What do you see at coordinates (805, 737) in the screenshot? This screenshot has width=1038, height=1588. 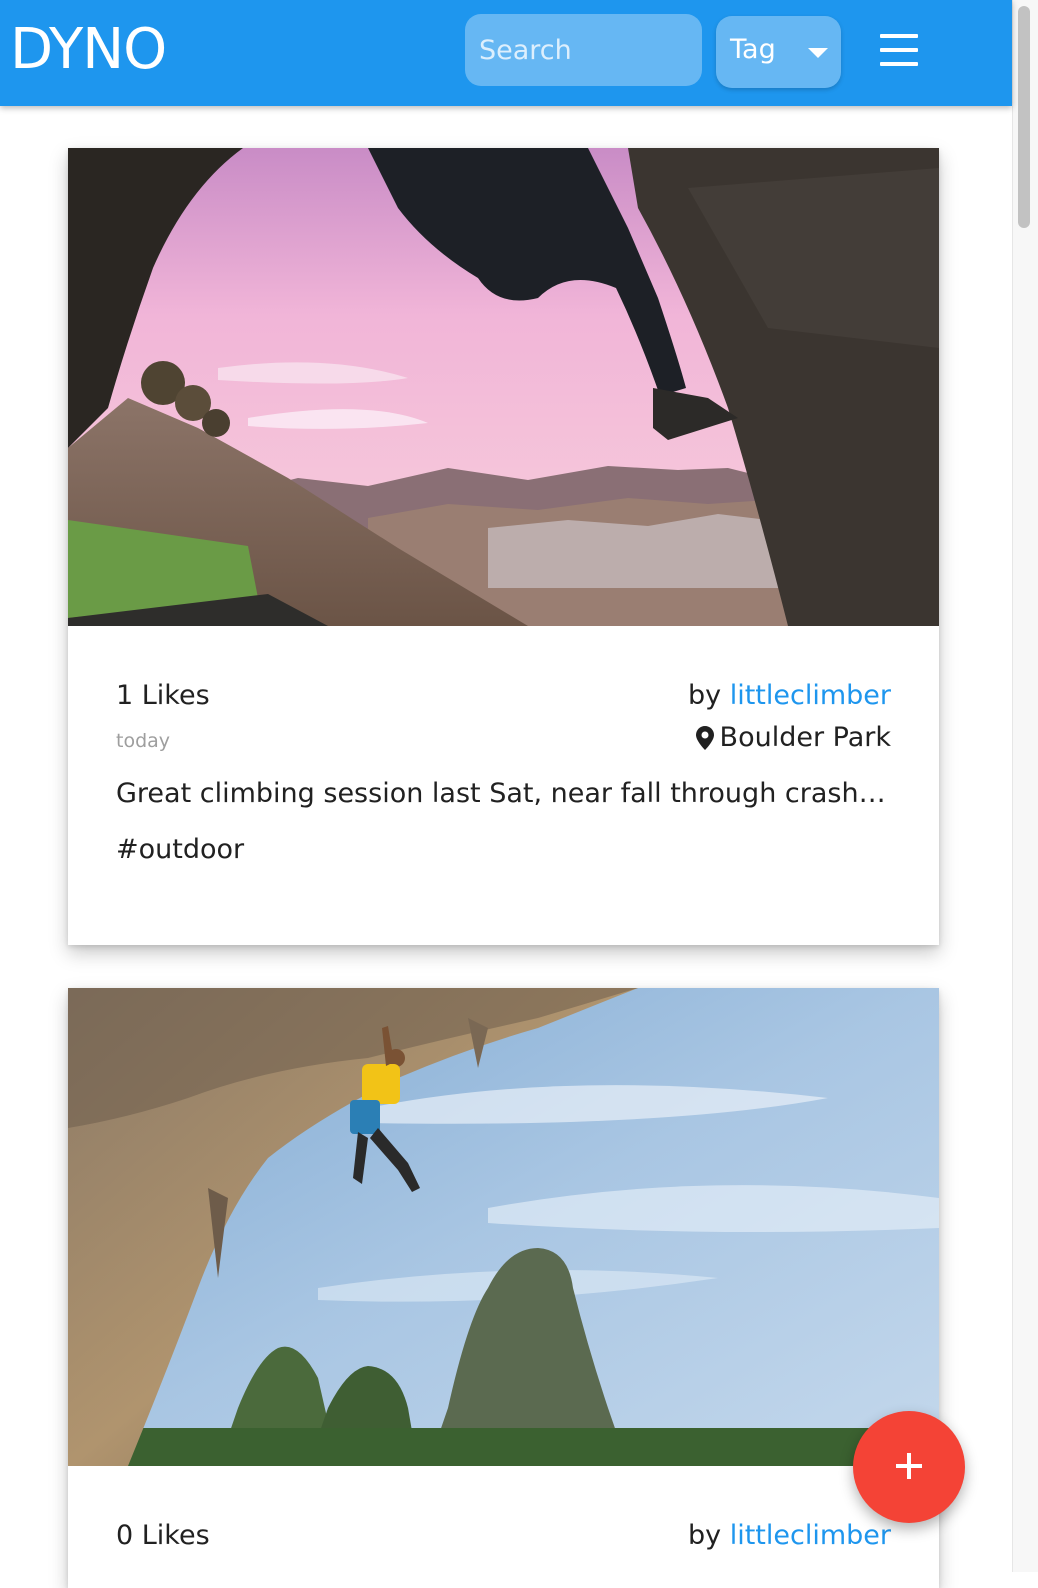 I see `location-label: Boulder Park` at bounding box center [805, 737].